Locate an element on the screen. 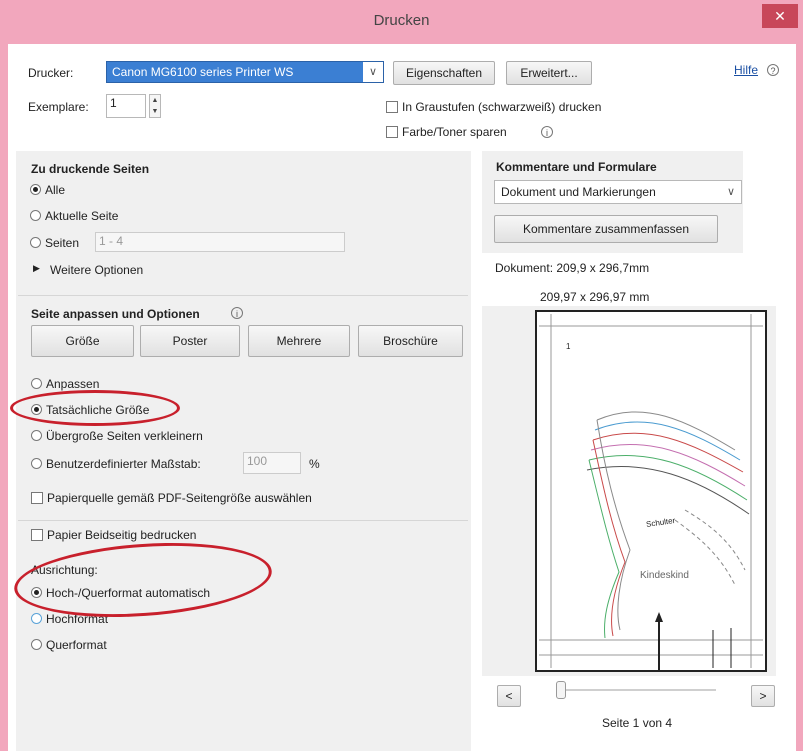  custom-scale-input: 100 is located at coordinates (272, 463).